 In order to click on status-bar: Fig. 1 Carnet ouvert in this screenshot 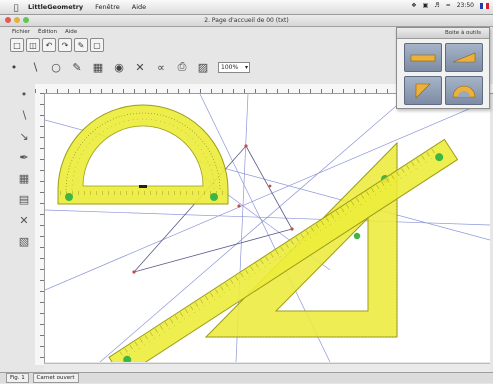, I will do `click(246, 377)`.